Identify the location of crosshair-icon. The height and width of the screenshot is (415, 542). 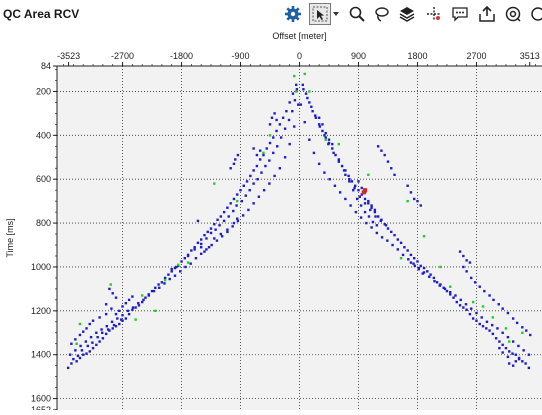
(434, 14).